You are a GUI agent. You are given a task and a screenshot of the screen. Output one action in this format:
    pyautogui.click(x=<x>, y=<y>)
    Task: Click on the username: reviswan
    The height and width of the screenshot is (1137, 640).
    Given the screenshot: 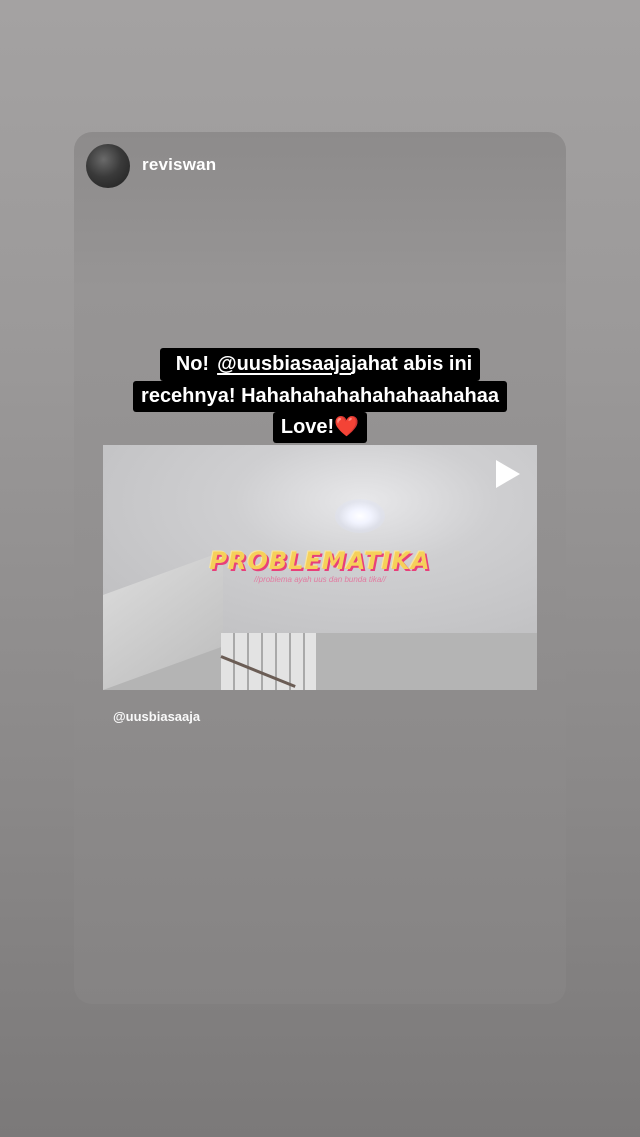 What is the action you would take?
    pyautogui.click(x=179, y=165)
    